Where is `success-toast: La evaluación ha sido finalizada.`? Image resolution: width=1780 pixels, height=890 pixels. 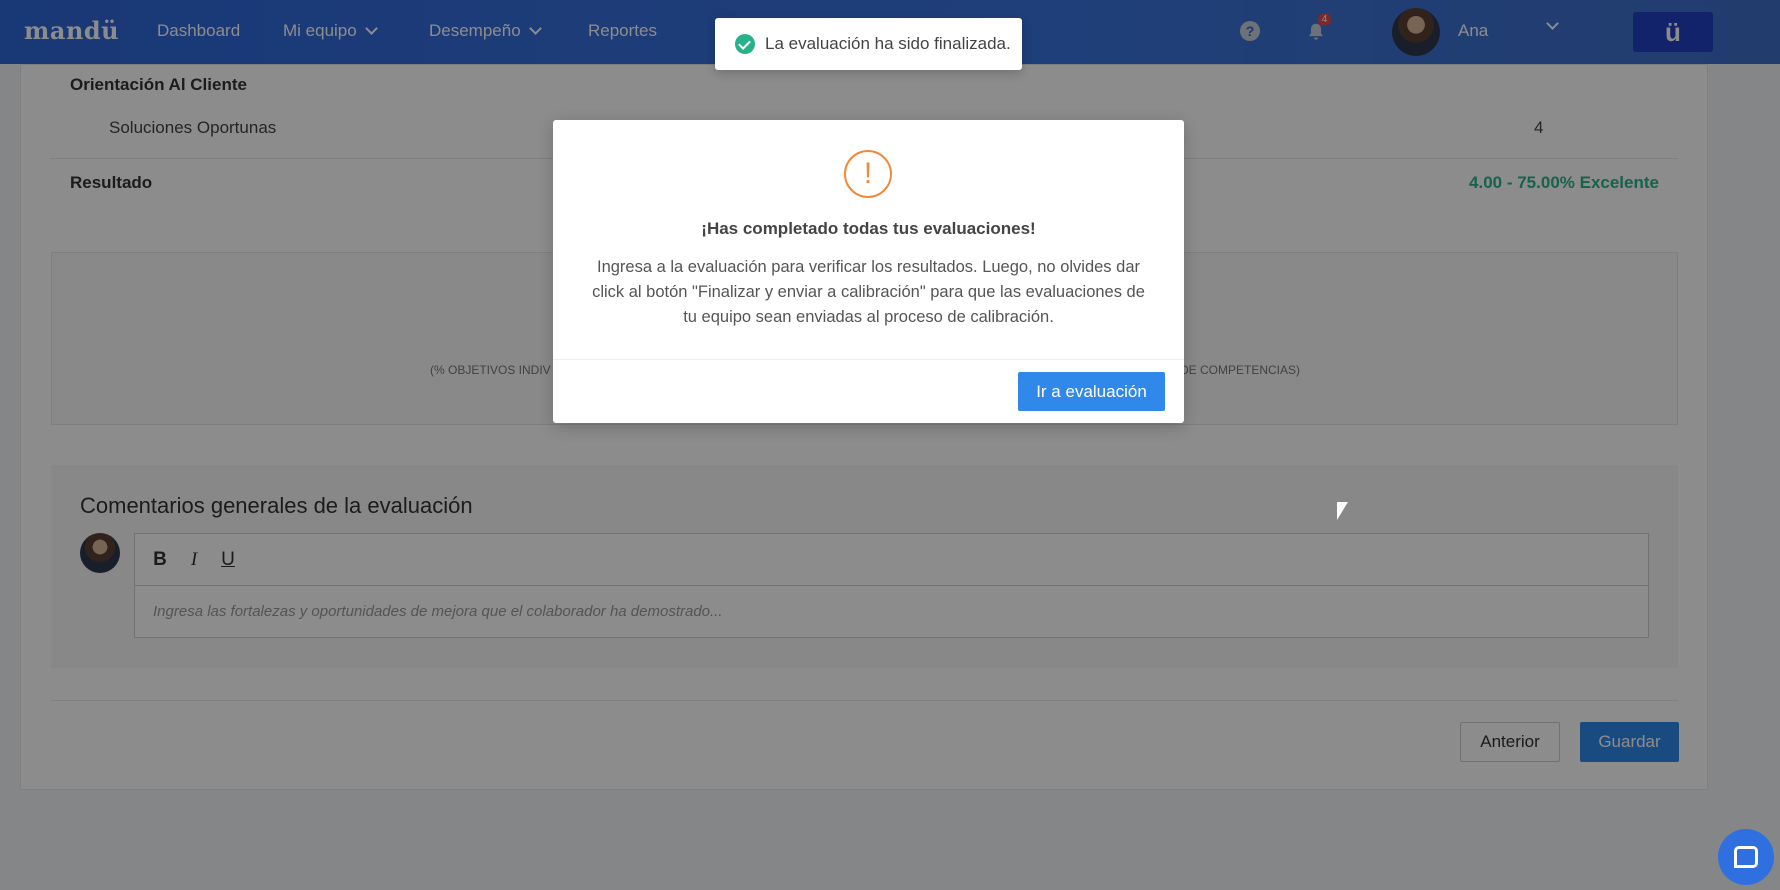 success-toast: La evaluación ha sido finalizada. is located at coordinates (868, 44).